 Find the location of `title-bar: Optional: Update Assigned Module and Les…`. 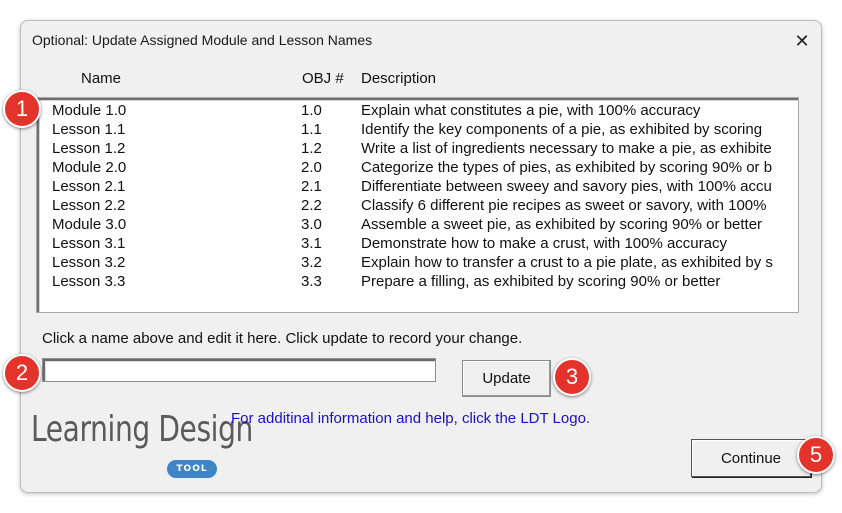

title-bar: Optional: Update Assigned Module and Les… is located at coordinates (421, 41).